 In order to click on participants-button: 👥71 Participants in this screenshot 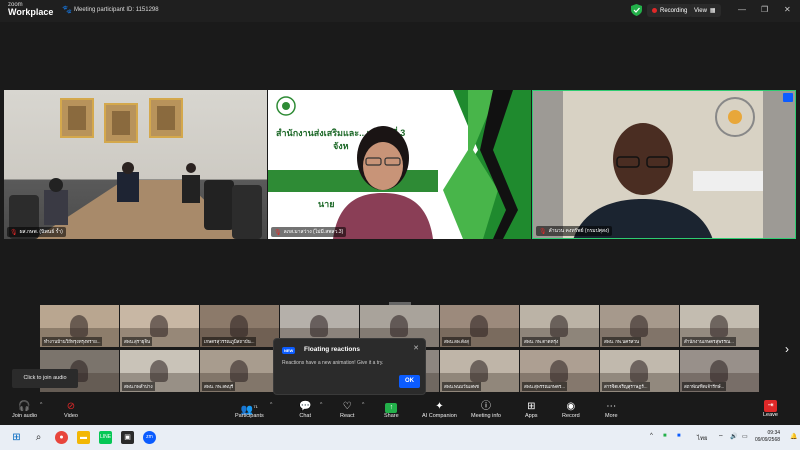, I will do `click(249, 409)`.